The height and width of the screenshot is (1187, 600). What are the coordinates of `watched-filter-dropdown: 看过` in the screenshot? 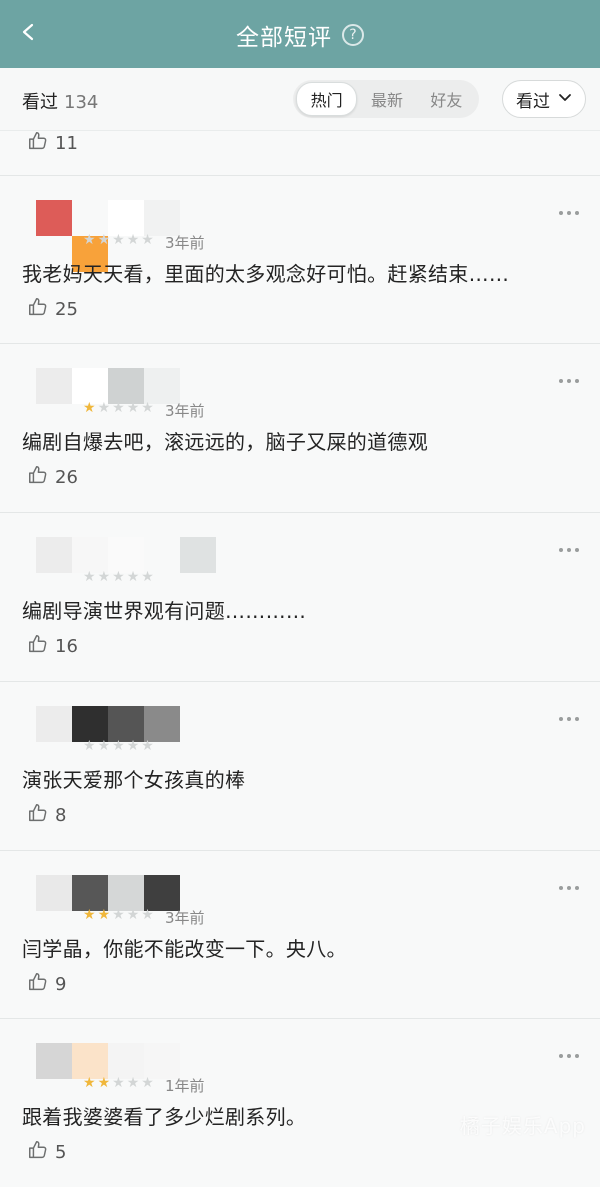 It's located at (544, 99).